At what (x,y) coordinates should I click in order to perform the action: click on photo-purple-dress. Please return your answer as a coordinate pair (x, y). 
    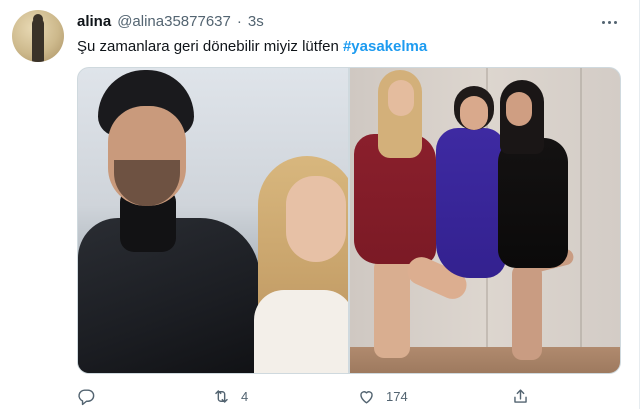
    Looking at the image, I should click on (471, 203).